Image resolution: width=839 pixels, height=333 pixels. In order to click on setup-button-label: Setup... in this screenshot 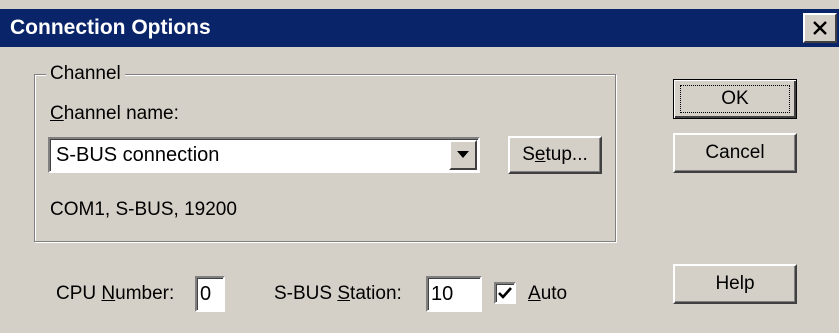, I will do `click(555, 154)`.